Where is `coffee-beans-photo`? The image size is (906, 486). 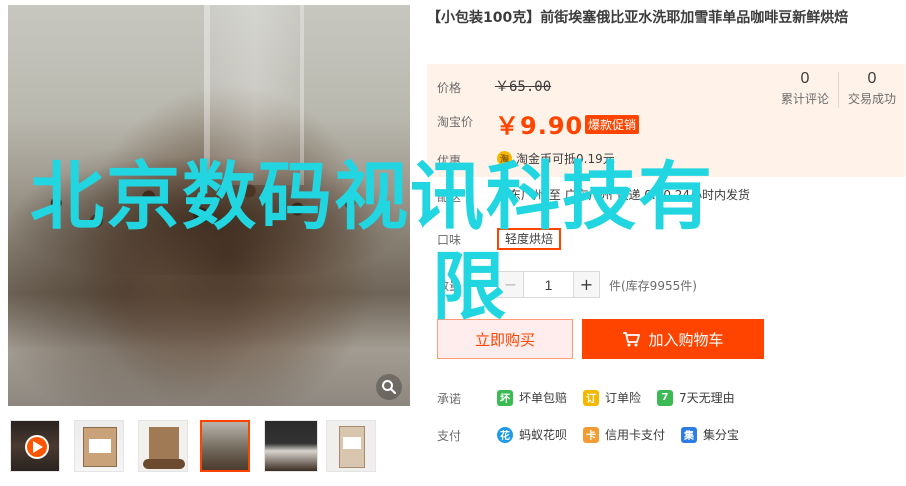 coffee-beans-photo is located at coordinates (209, 215).